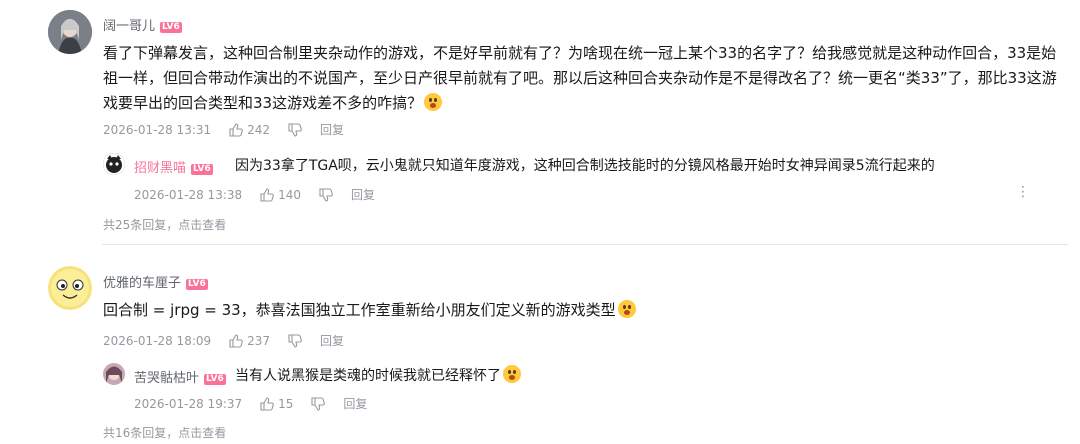 Image resolution: width=1080 pixels, height=444 pixels. I want to click on username: 优雅的车厘子 LV6, so click(155, 281).